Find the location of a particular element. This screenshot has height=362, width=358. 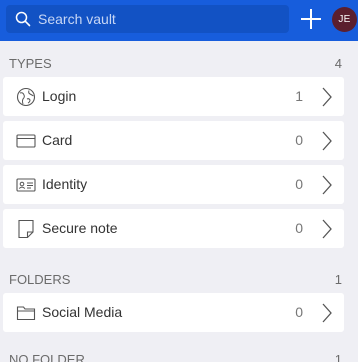

section-title: FOLDERS is located at coordinates (40, 279).